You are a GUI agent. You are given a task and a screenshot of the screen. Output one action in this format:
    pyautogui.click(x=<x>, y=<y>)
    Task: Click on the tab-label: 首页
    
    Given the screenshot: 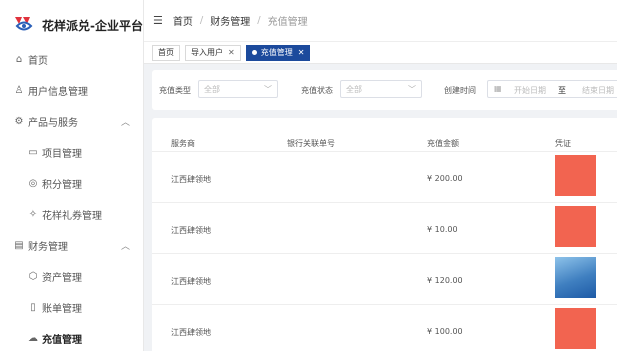 What is the action you would take?
    pyautogui.click(x=166, y=52)
    